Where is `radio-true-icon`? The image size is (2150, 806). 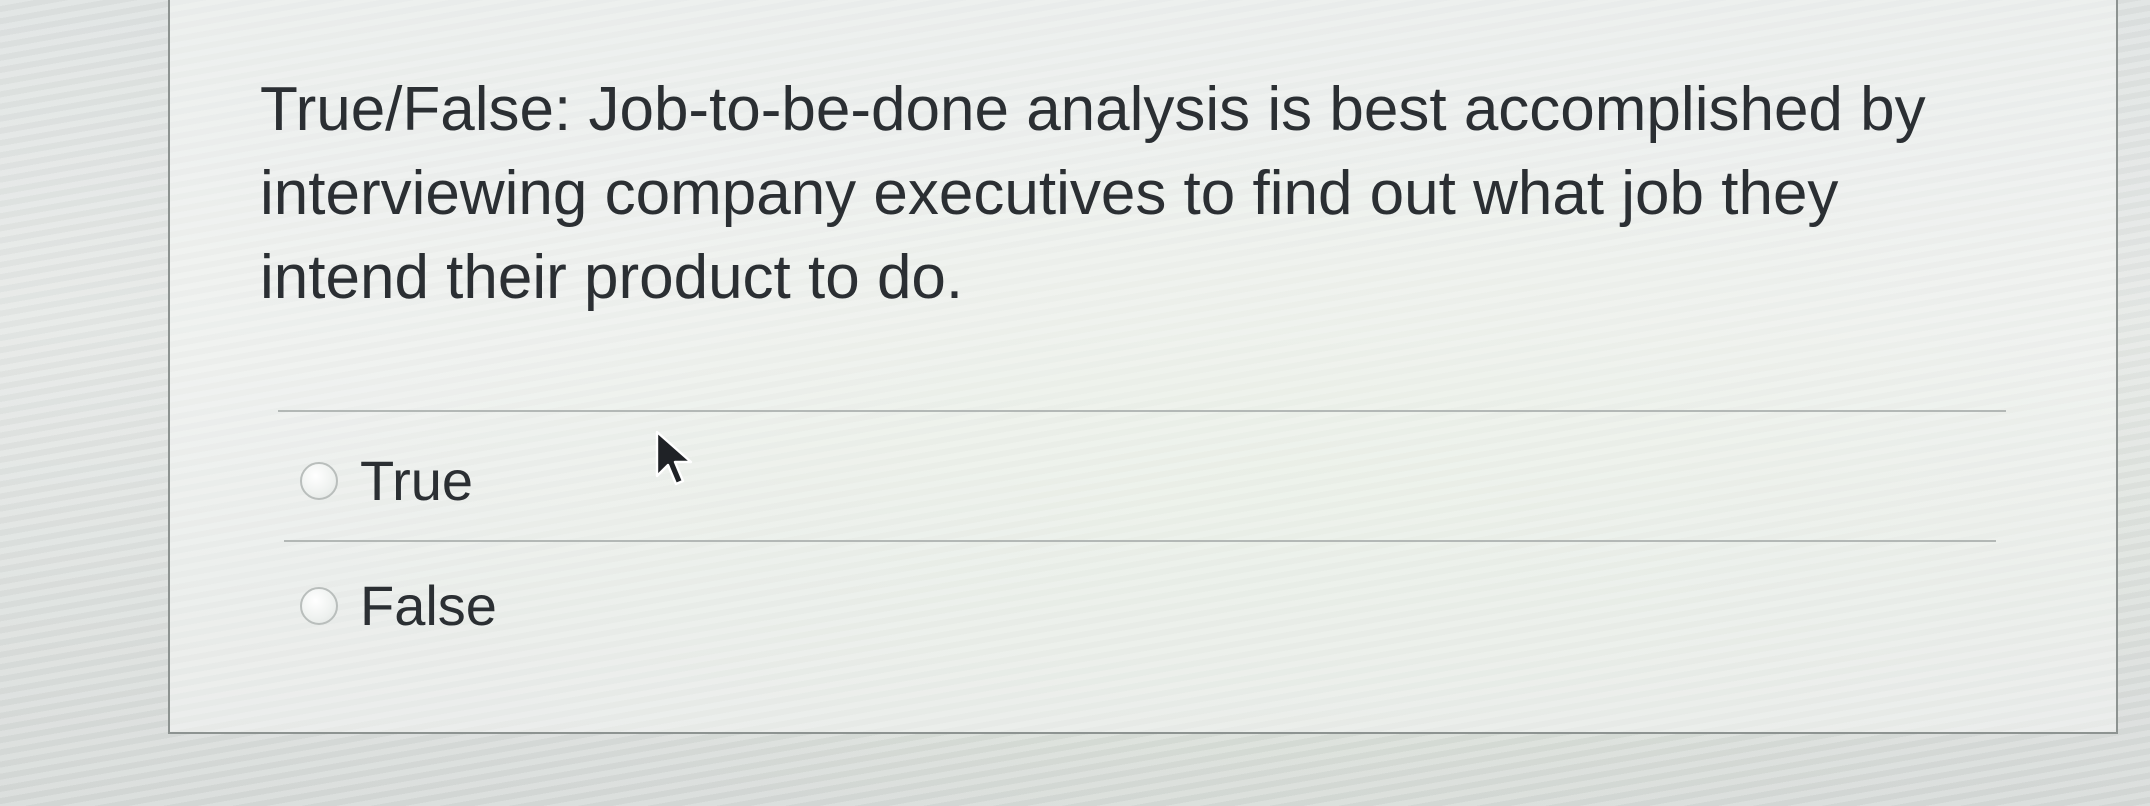 radio-true-icon is located at coordinates (319, 481).